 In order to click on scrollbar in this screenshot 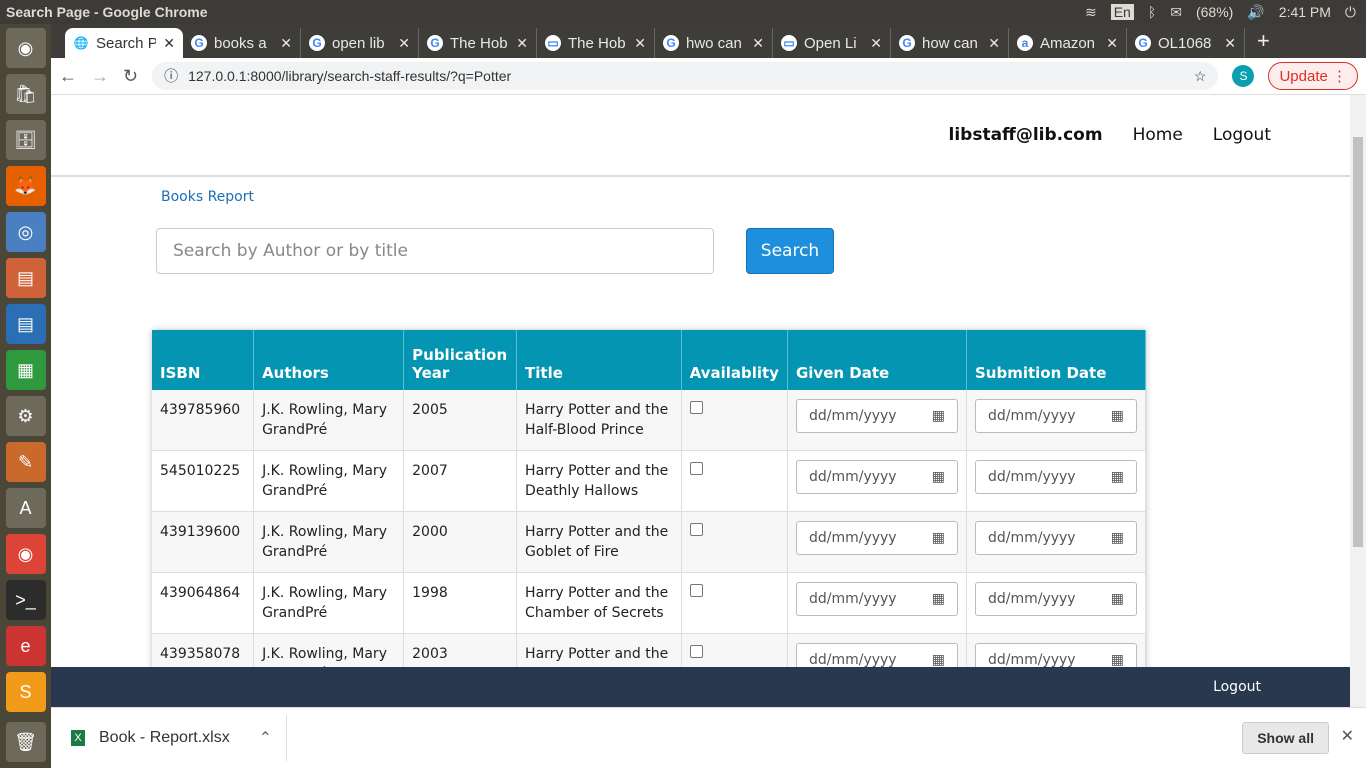, I will do `click(1358, 401)`.